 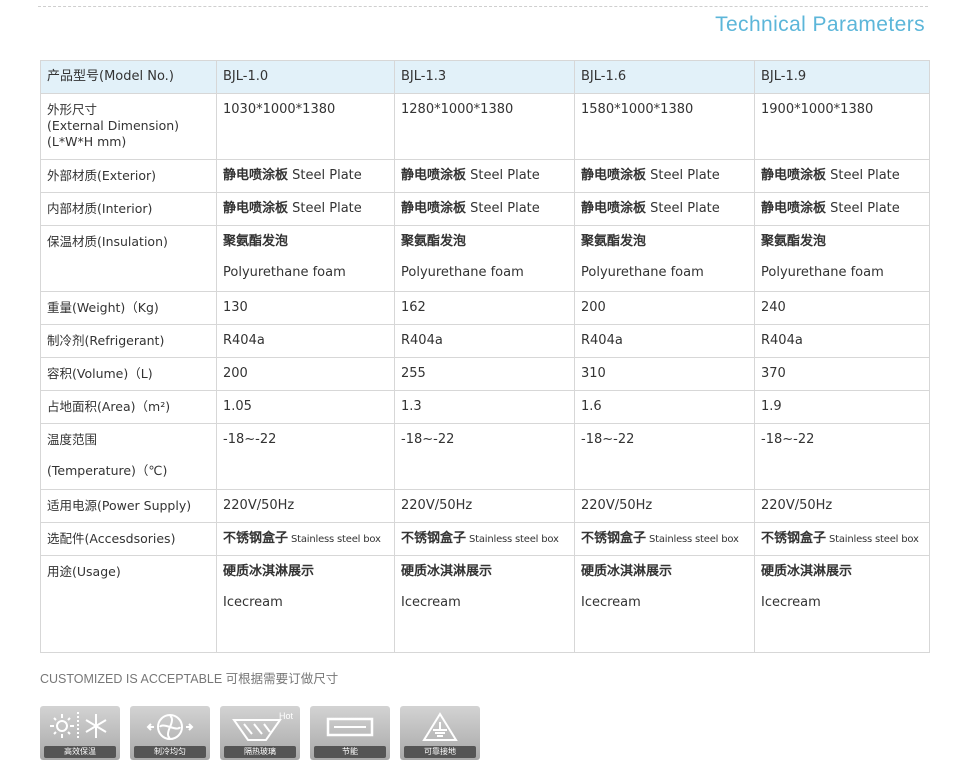 What do you see at coordinates (128, 126) in the screenshot?
I see `row-label: 外形尺寸 (External Dimension) (L*W*H mm)` at bounding box center [128, 126].